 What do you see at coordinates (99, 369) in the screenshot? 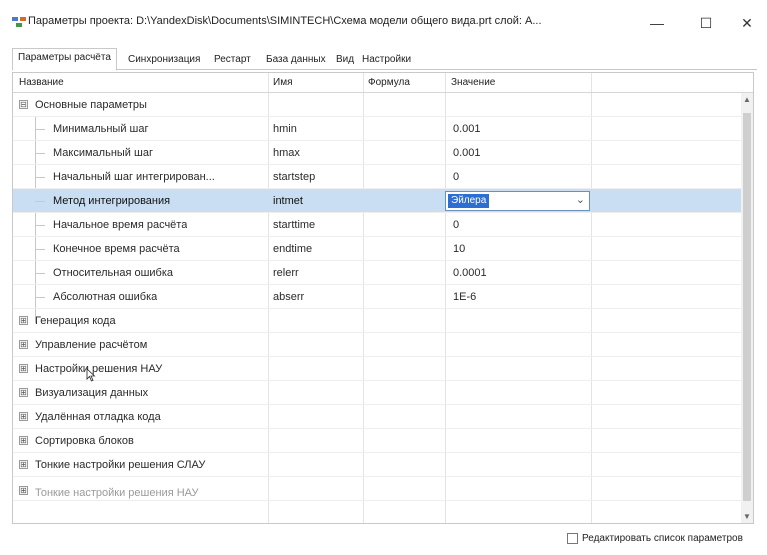
I see `group-label: Настройки решения НАУ` at bounding box center [99, 369].